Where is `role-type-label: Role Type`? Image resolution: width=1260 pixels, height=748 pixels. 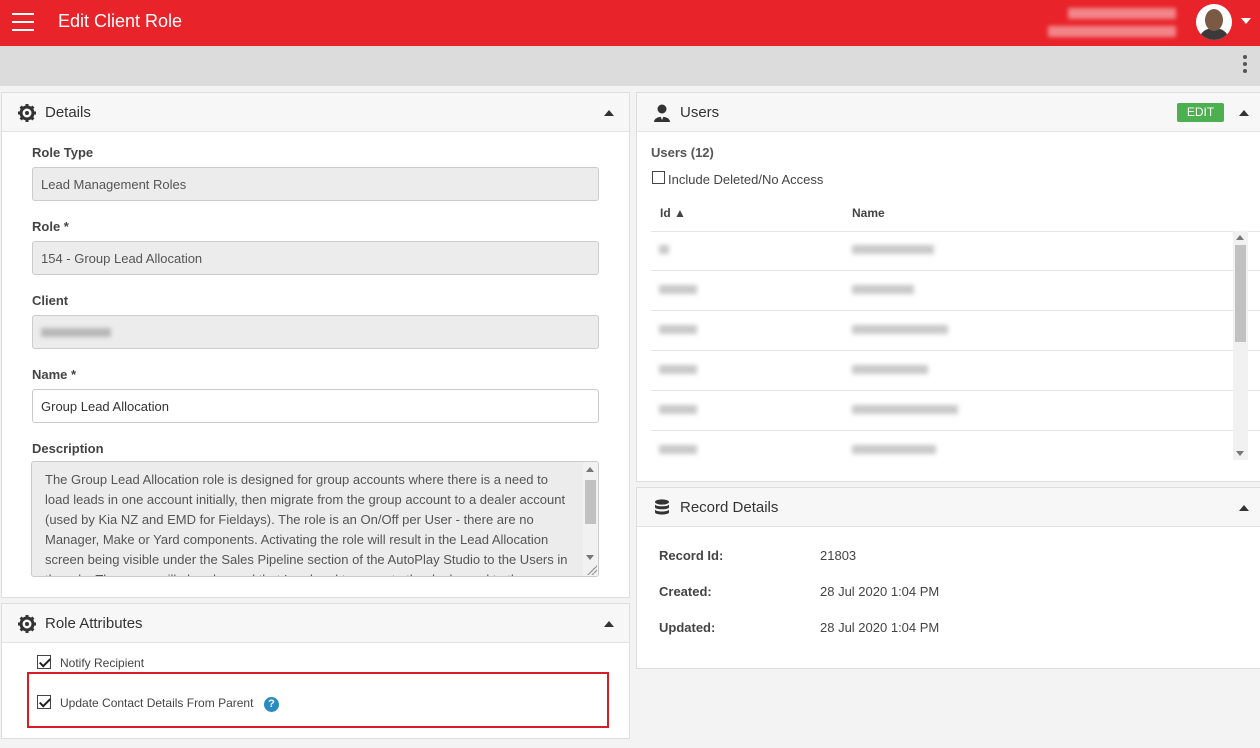
role-type-label: Role Type is located at coordinates (63, 152).